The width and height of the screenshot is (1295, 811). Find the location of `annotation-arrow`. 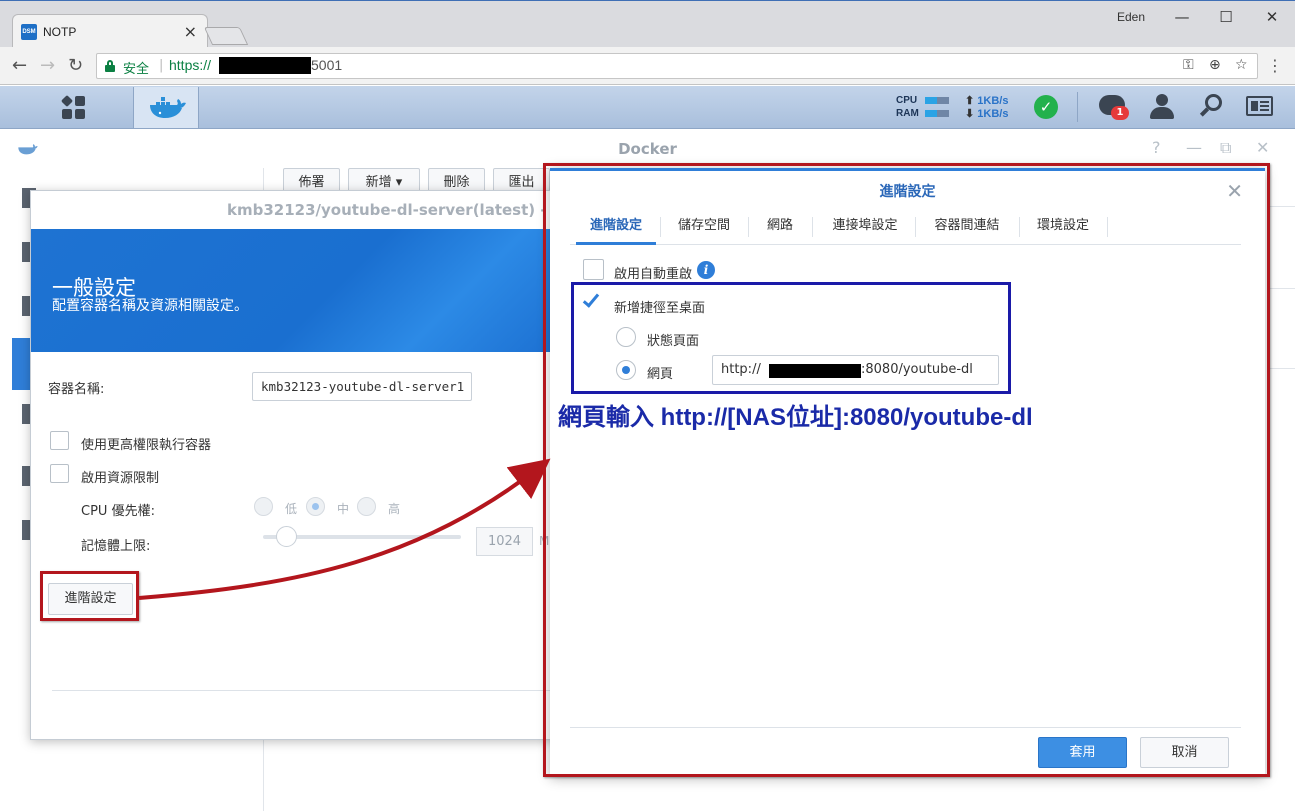

annotation-arrow is located at coordinates (344, 529).